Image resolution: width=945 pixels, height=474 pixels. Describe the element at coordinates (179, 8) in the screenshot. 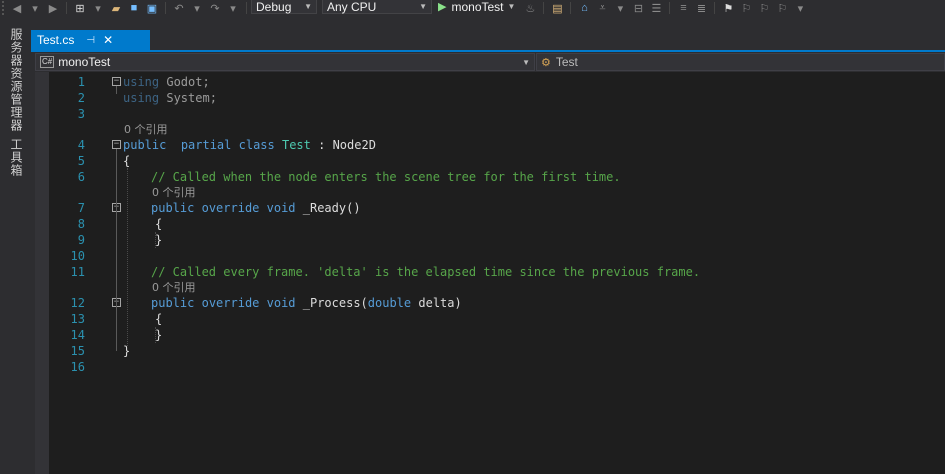

I see `undo-icon: ↶` at that location.